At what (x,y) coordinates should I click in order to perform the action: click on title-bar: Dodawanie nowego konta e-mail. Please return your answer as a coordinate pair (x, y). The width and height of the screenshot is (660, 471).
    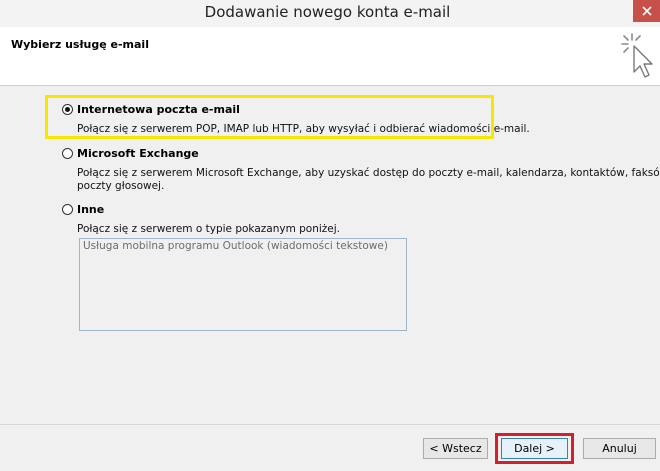
    Looking at the image, I should click on (330, 13).